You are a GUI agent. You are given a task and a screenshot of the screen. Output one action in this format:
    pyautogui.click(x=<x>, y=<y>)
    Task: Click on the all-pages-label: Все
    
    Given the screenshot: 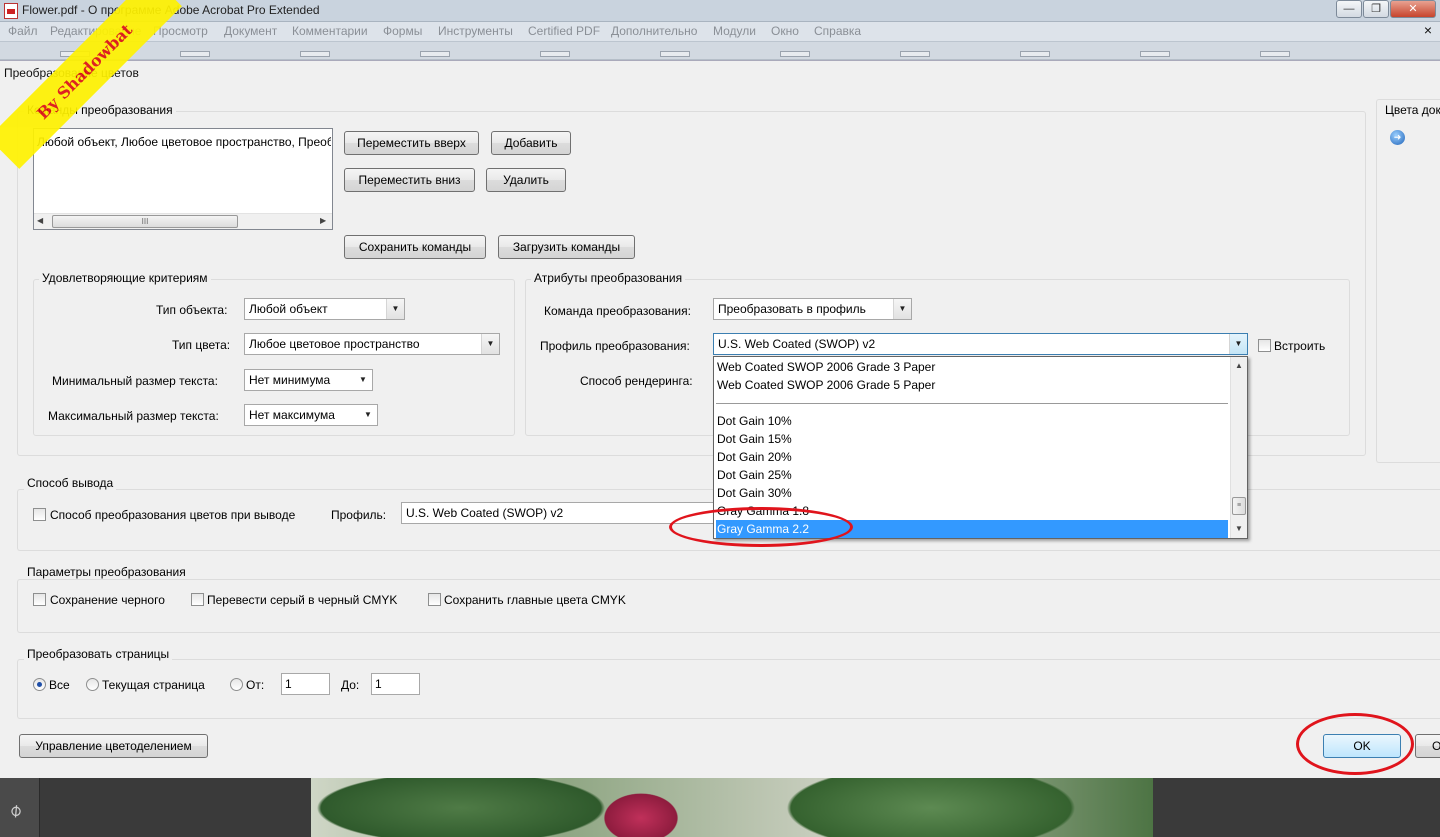 What is the action you would take?
    pyautogui.click(x=59, y=685)
    